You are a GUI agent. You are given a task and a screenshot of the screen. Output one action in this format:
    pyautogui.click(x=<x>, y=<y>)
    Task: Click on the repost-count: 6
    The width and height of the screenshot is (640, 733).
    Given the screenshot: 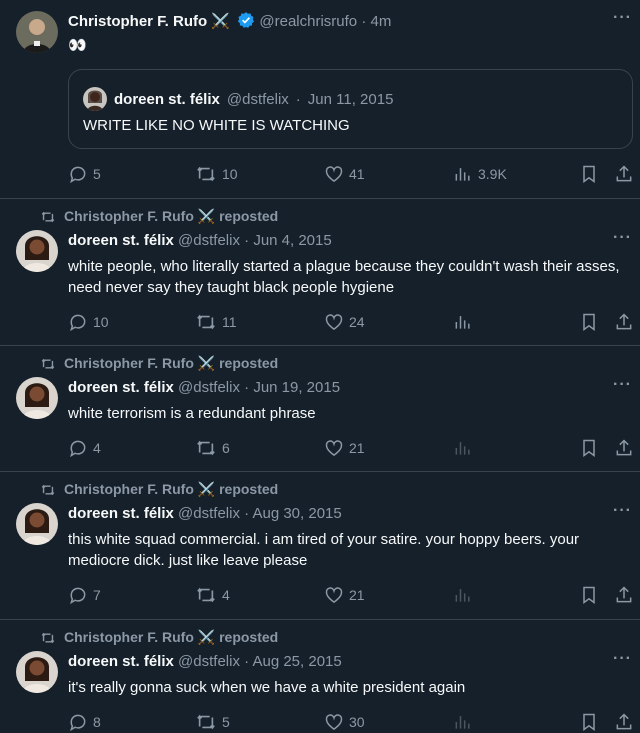 What is the action you would take?
    pyautogui.click(x=226, y=448)
    